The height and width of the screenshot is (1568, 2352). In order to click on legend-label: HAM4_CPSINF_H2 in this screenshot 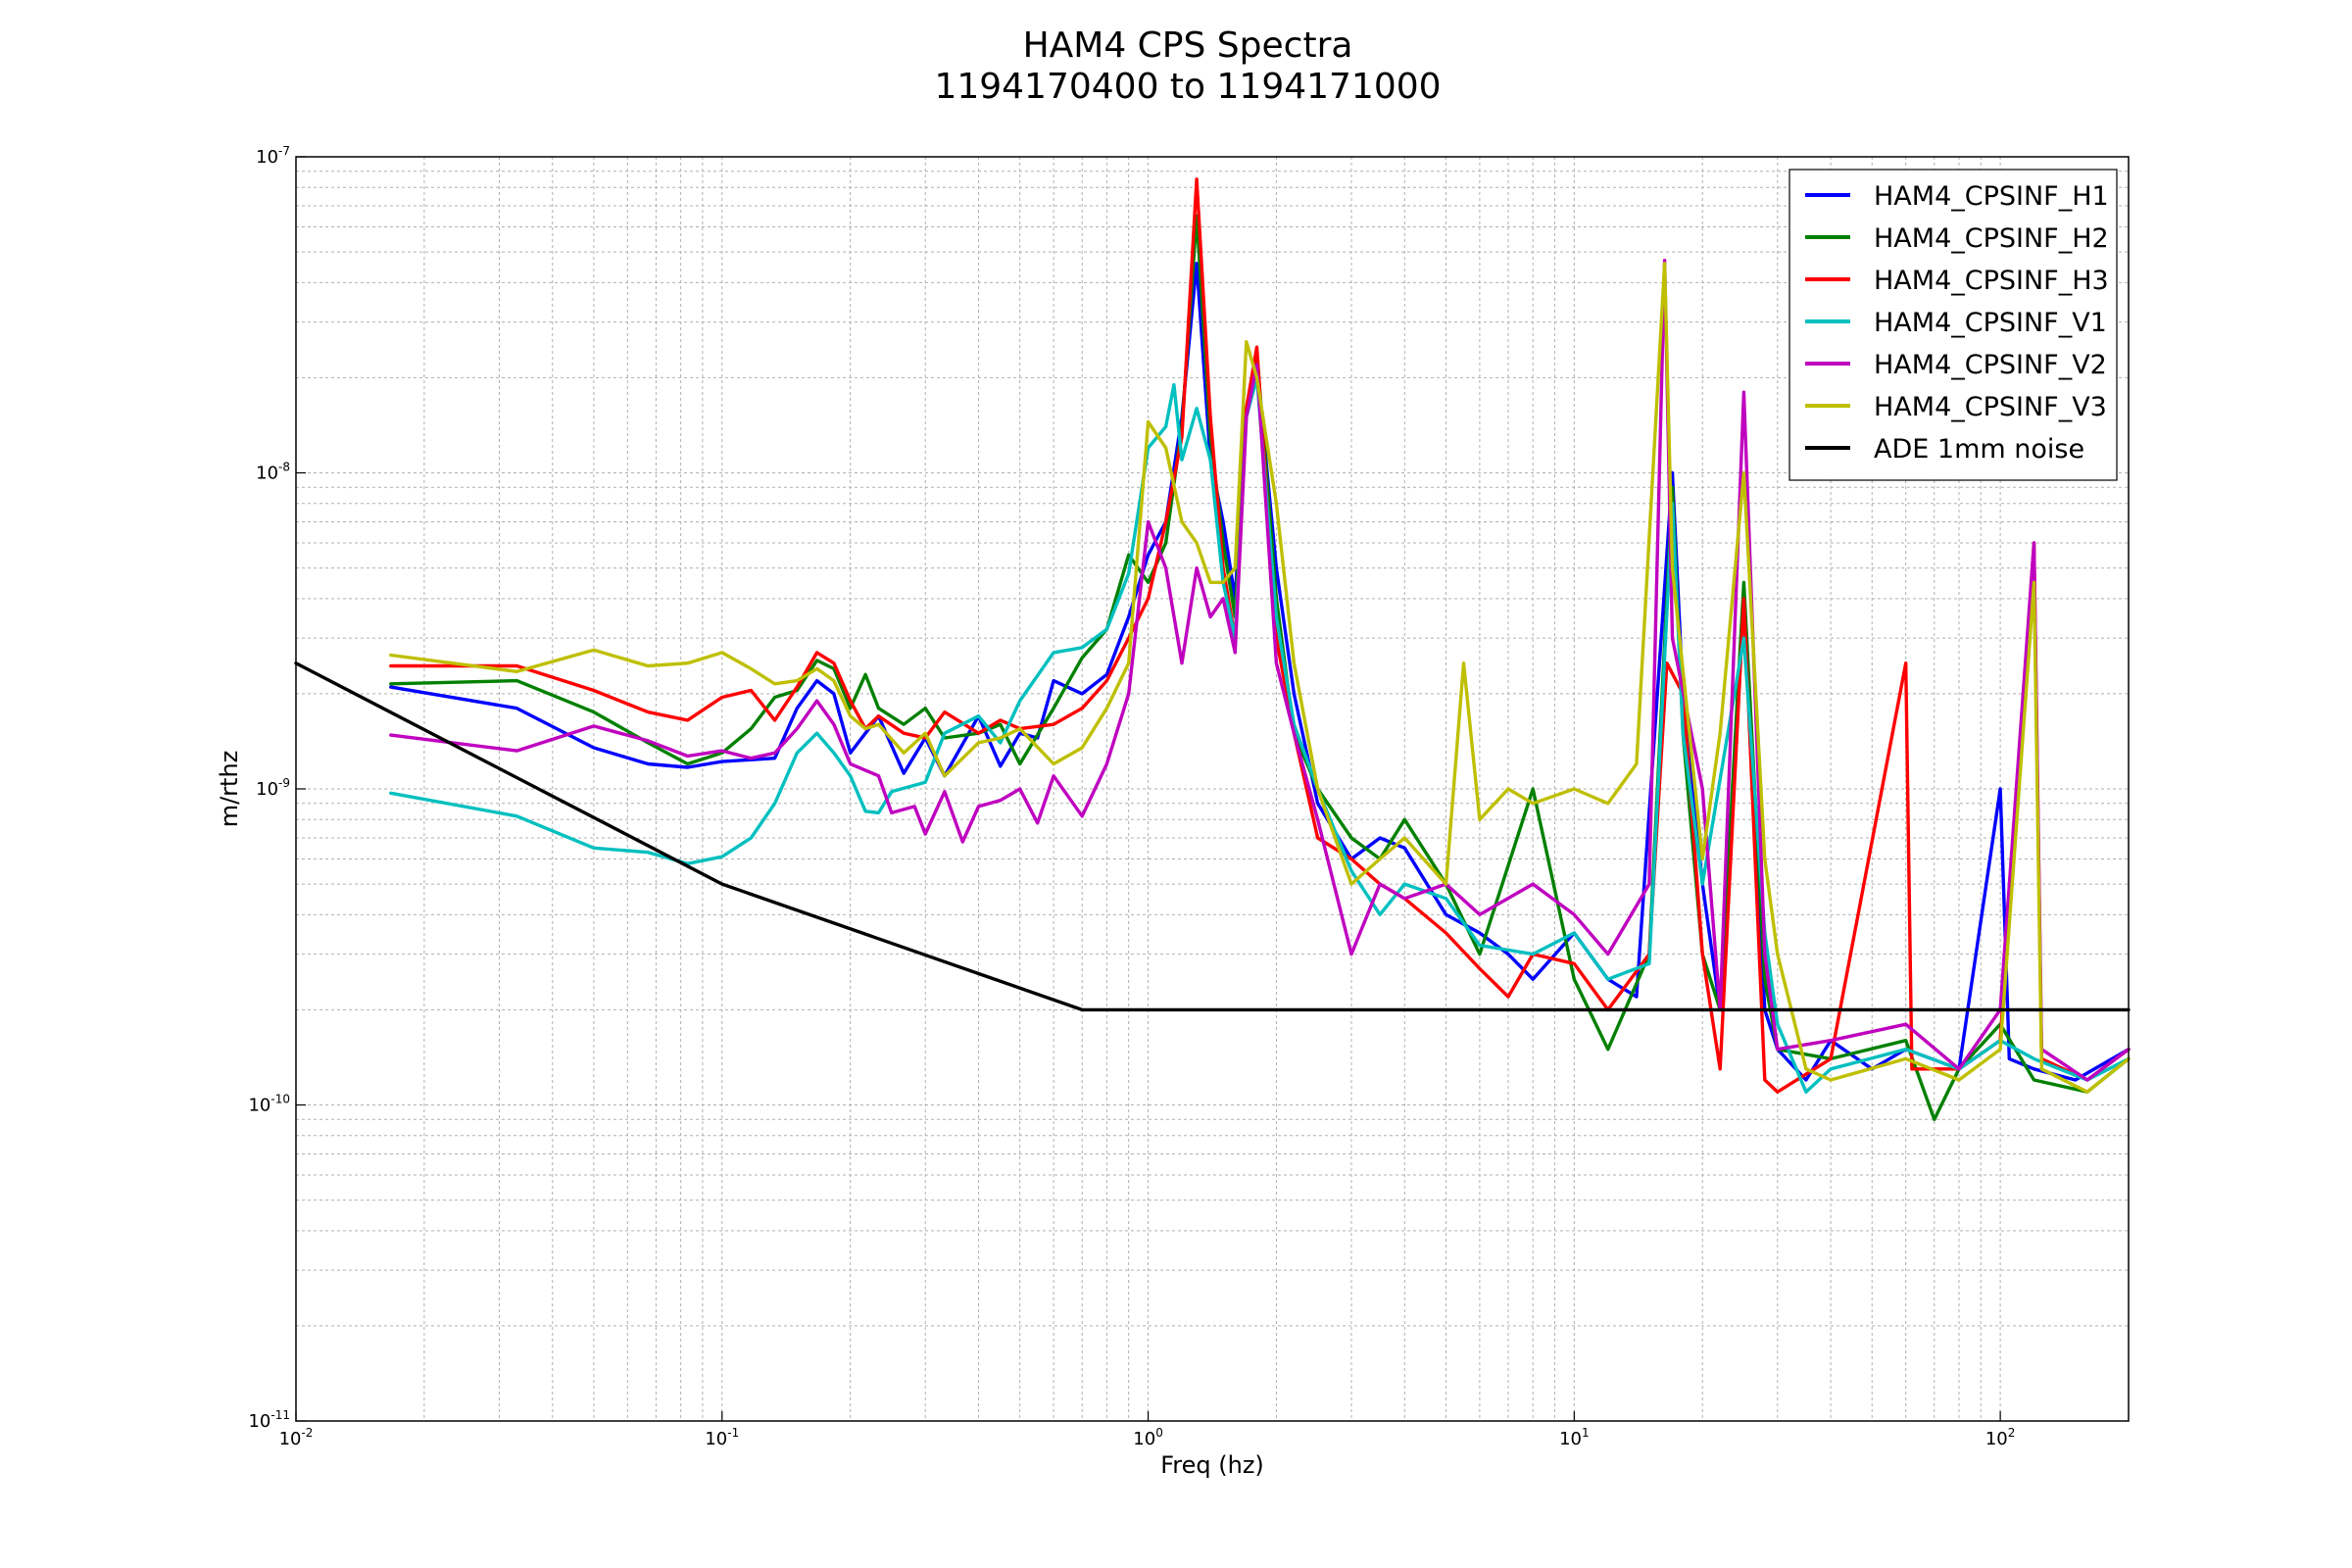, I will do `click(1991, 238)`.